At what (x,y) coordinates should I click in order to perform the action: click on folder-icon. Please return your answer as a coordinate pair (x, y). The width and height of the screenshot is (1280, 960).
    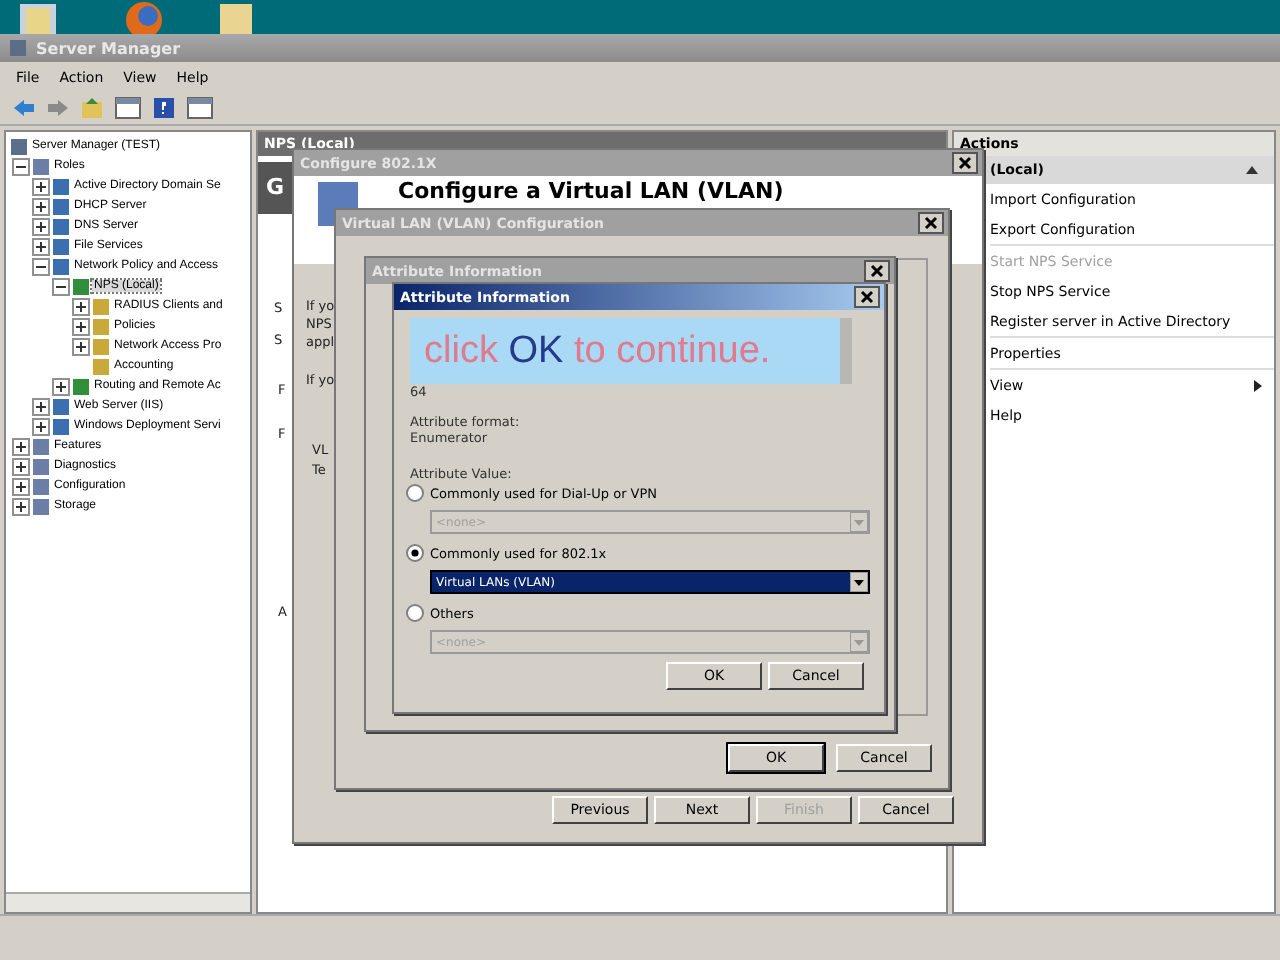
    Looking at the image, I should click on (236, 17).